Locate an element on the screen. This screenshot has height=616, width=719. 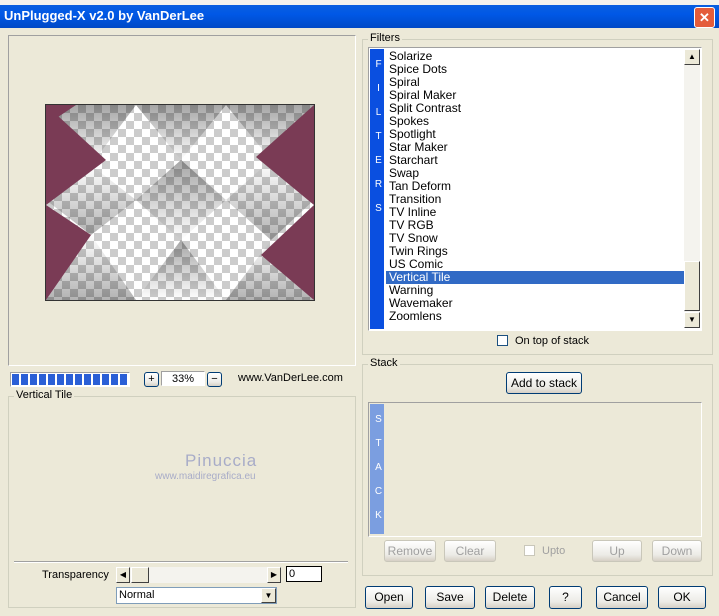
delete-button: Delete is located at coordinates (510, 597).